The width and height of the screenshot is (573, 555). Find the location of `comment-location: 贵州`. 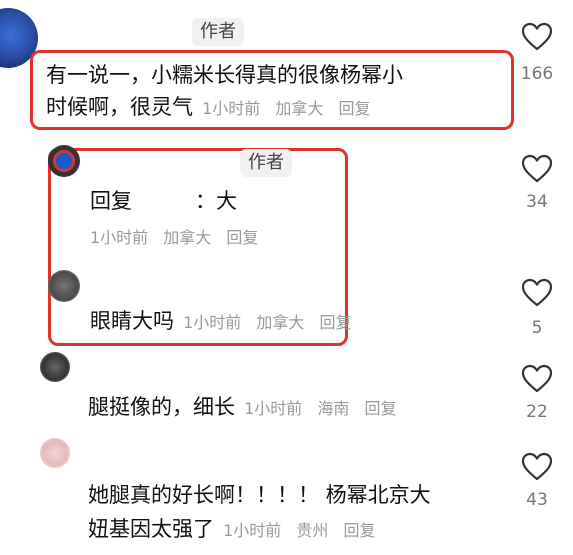

comment-location: 贵州 is located at coordinates (312, 530).